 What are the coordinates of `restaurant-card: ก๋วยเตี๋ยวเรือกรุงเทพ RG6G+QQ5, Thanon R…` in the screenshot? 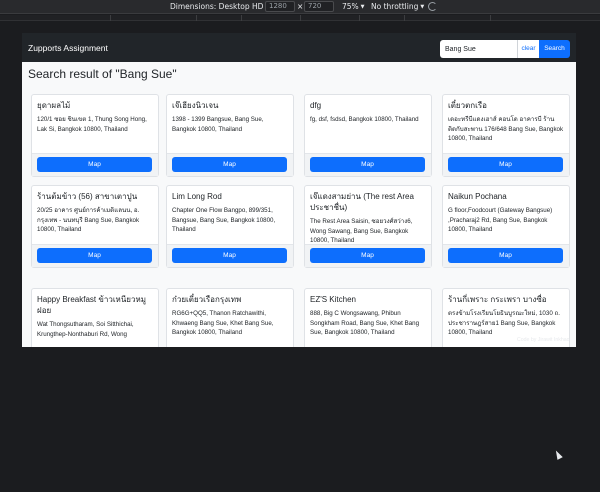 It's located at (230, 317).